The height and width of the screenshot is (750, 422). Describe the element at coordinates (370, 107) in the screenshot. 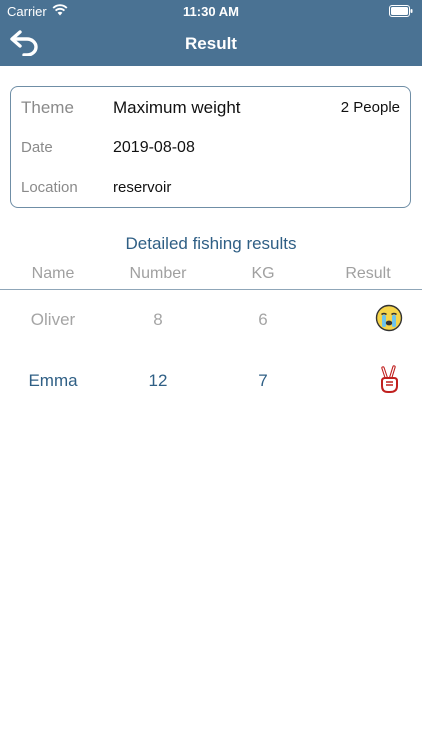

I see `people-count: 2 People` at that location.